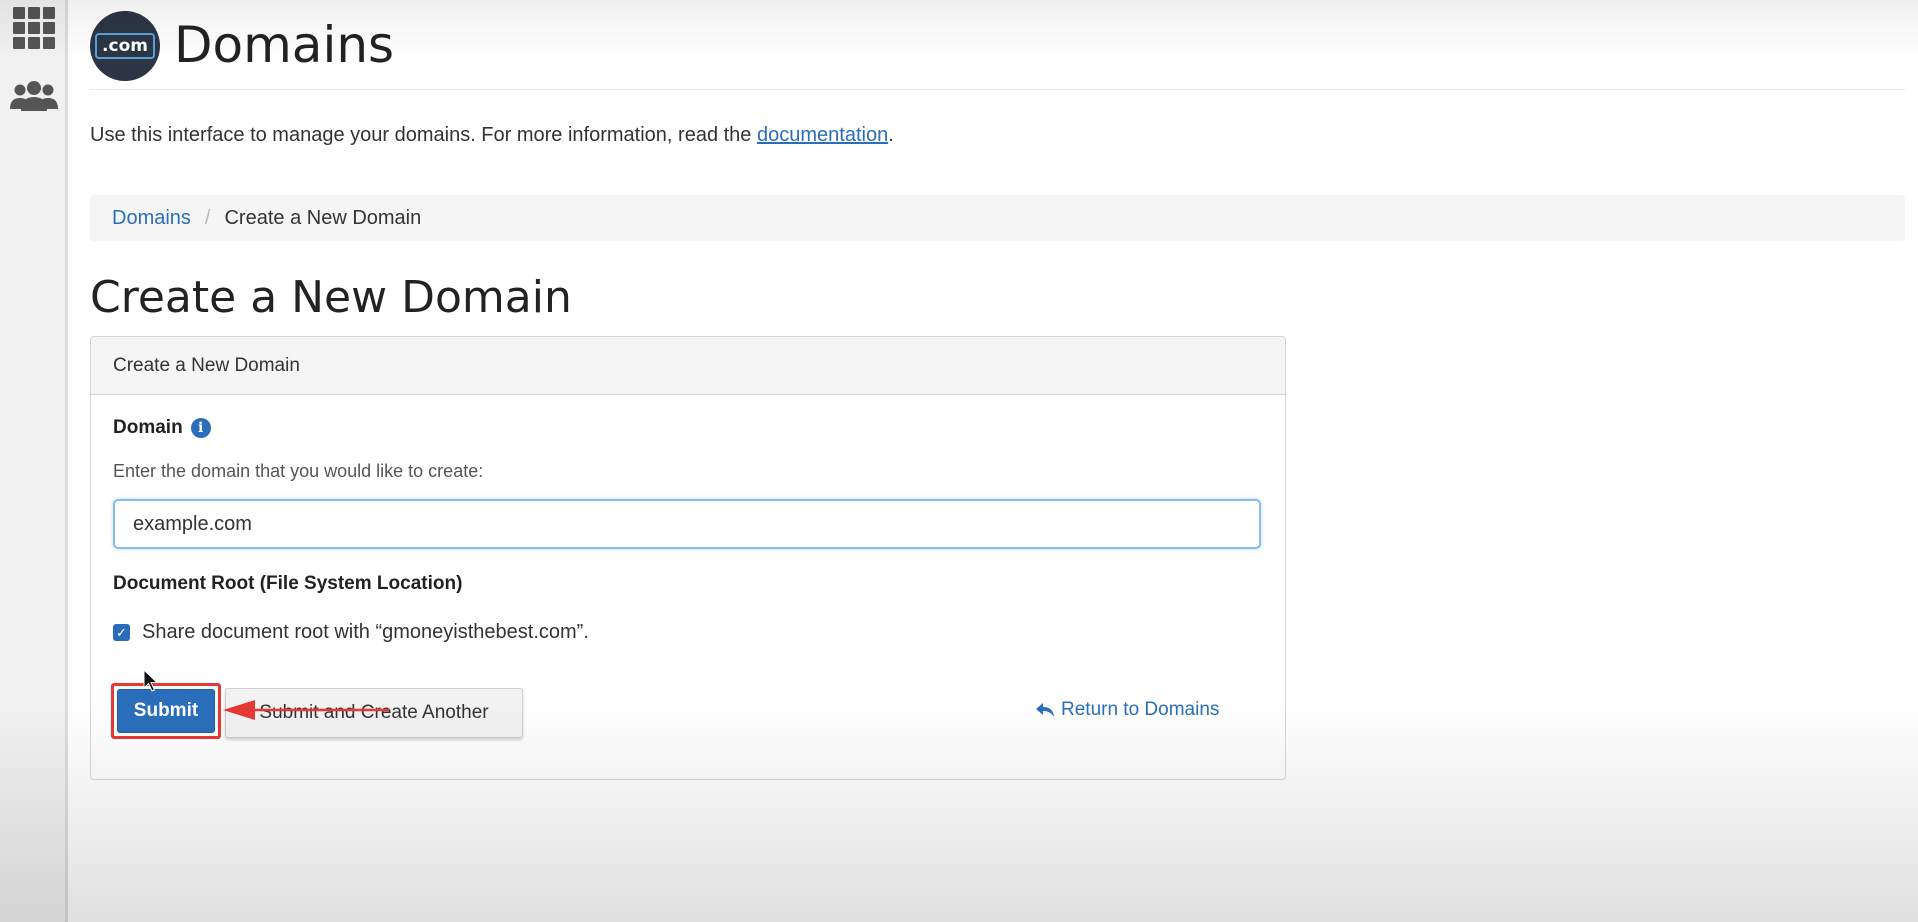 This screenshot has width=1918, height=922. Describe the element at coordinates (288, 583) in the screenshot. I see `document-root-label: Document Root (File System Location)` at that location.